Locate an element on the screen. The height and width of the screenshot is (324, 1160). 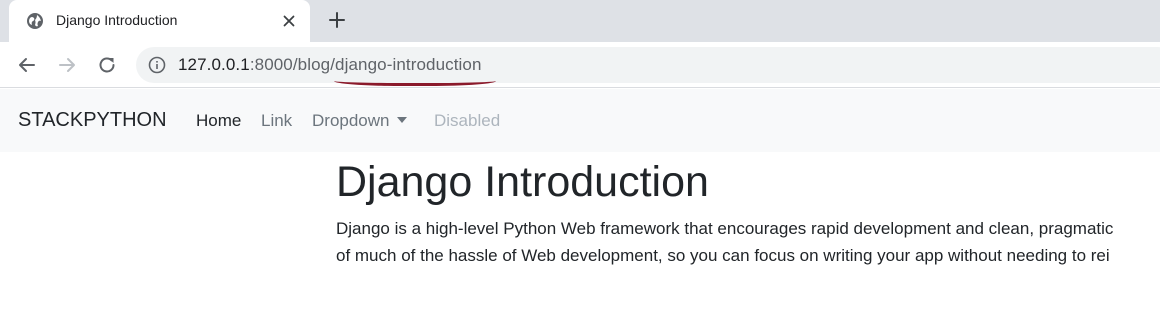
tab-title: Django Introduction is located at coordinates (117, 20).